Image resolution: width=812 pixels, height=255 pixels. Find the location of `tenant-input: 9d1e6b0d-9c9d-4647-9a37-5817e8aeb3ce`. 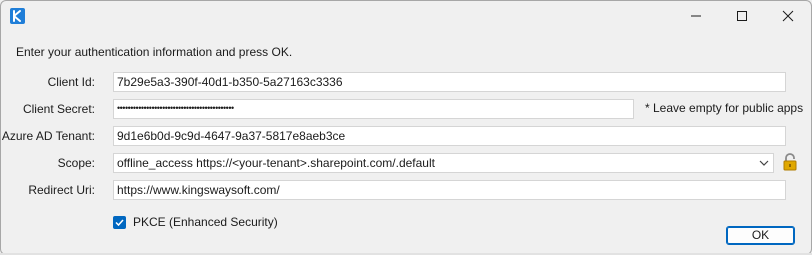

tenant-input: 9d1e6b0d-9c9d-4647-9a37-5817e8aeb3ce is located at coordinates (449, 136).